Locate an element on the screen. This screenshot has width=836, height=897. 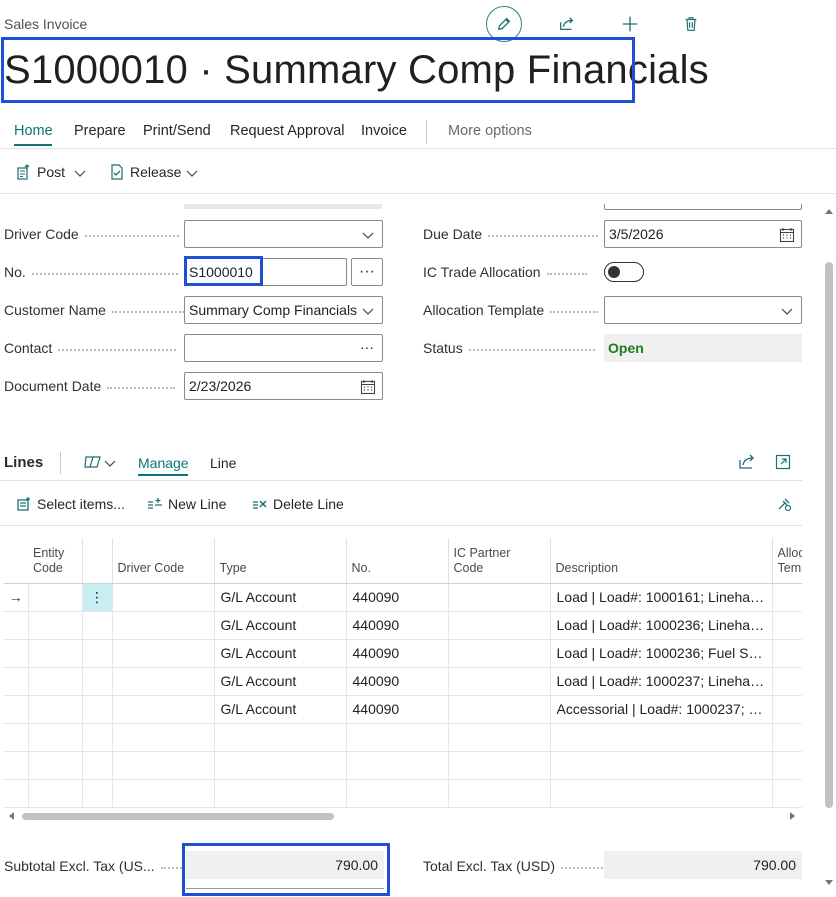
column-header-alloc-temp: AllocTemp is located at coordinates (787, 561).